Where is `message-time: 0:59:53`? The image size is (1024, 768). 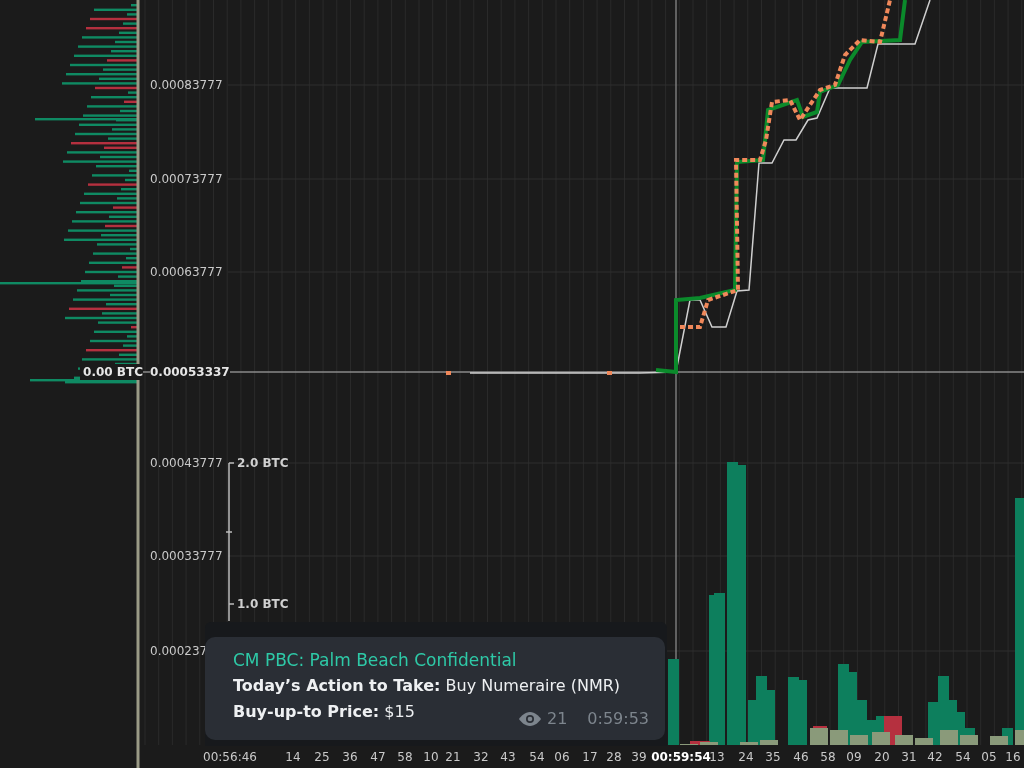
message-time: 0:59:53 is located at coordinates (618, 718).